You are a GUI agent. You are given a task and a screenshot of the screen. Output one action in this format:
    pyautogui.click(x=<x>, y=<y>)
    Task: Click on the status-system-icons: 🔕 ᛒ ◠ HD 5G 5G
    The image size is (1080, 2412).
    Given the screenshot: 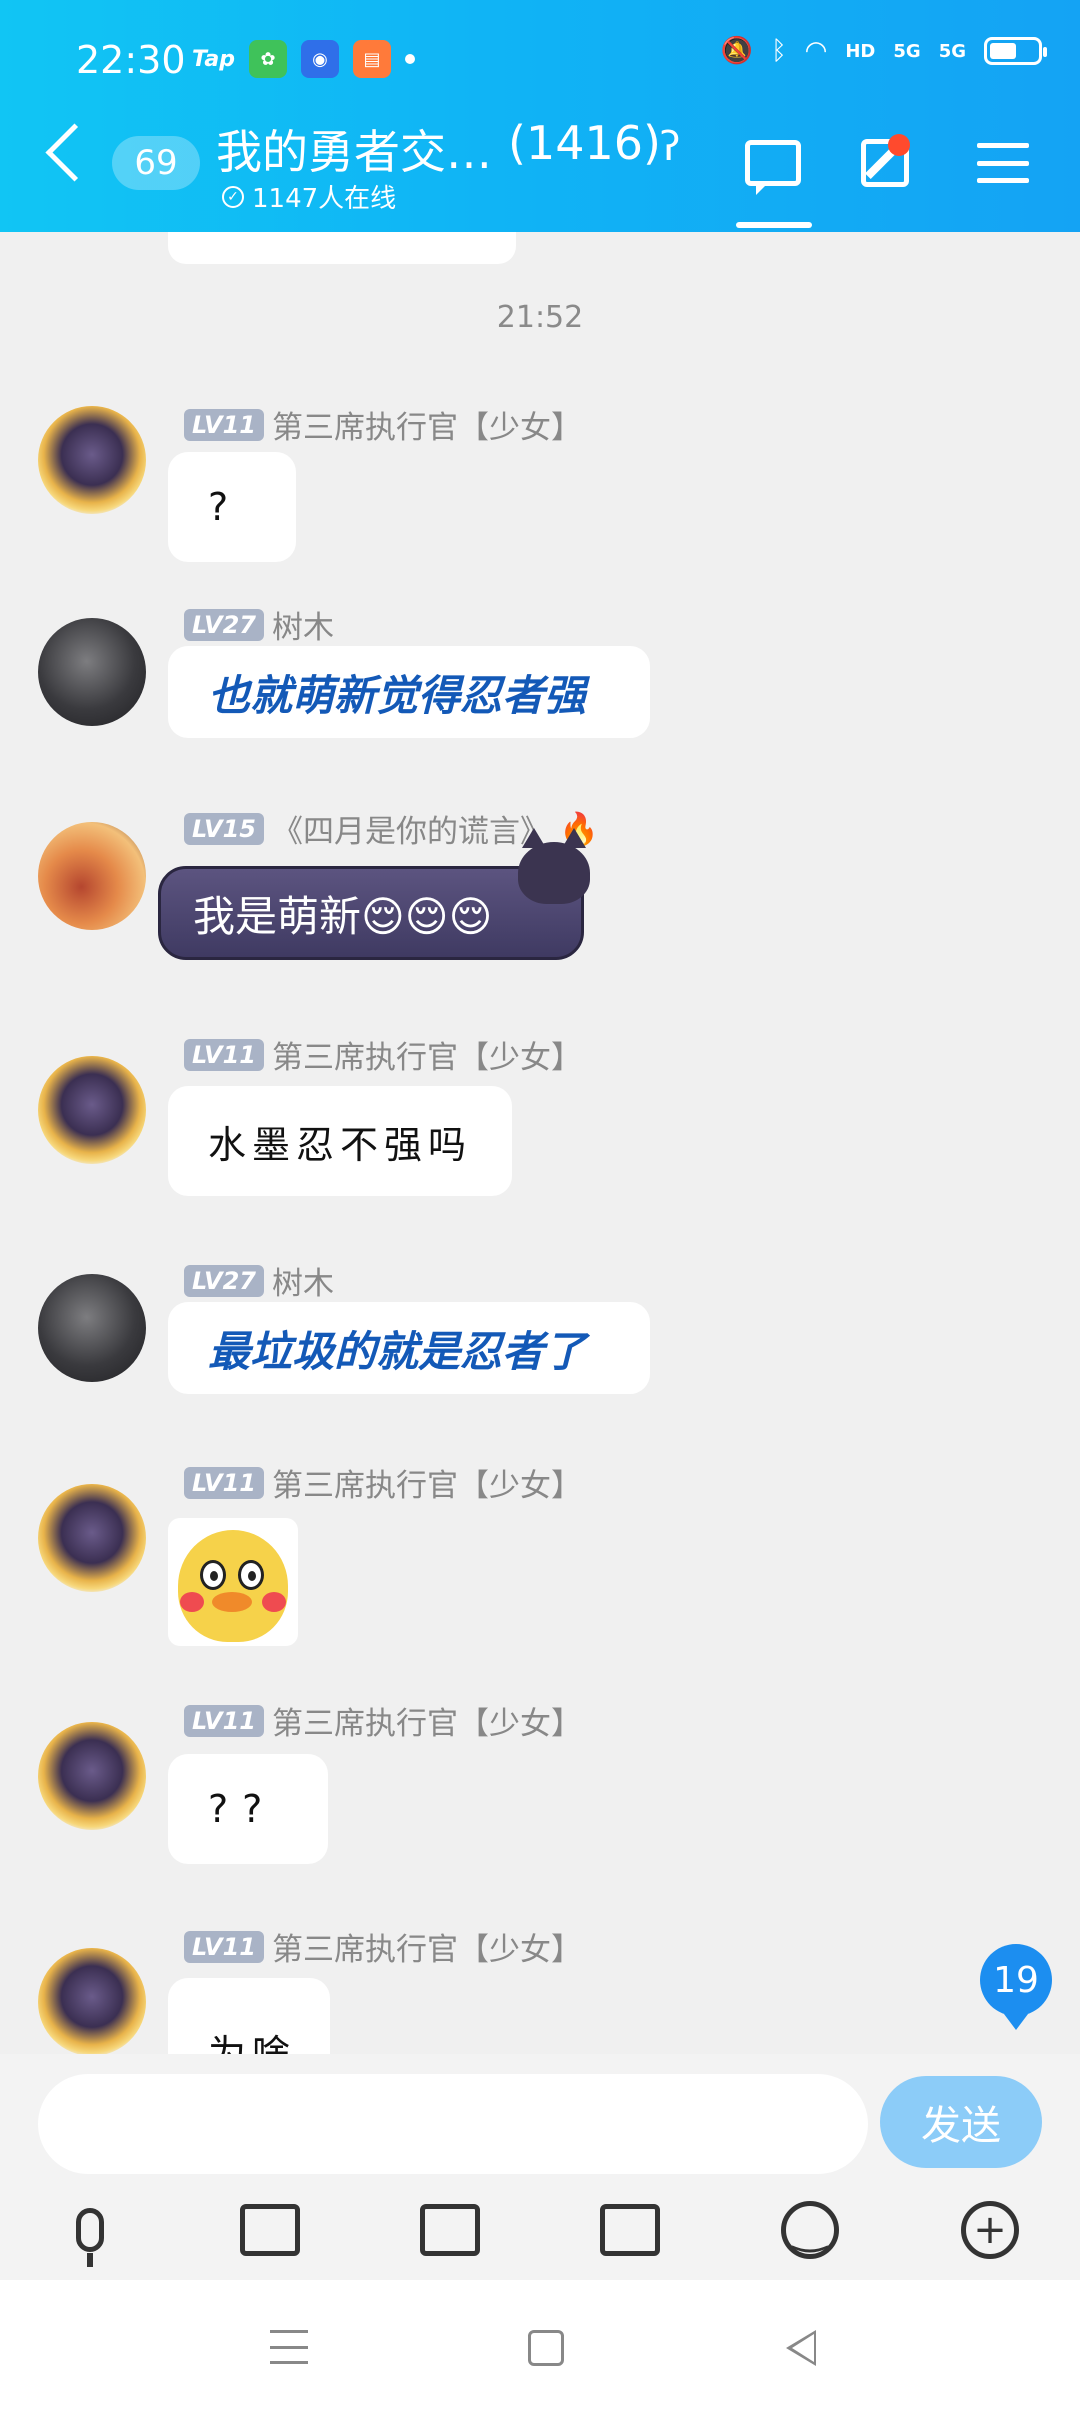 What is the action you would take?
    pyautogui.click(x=883, y=51)
    